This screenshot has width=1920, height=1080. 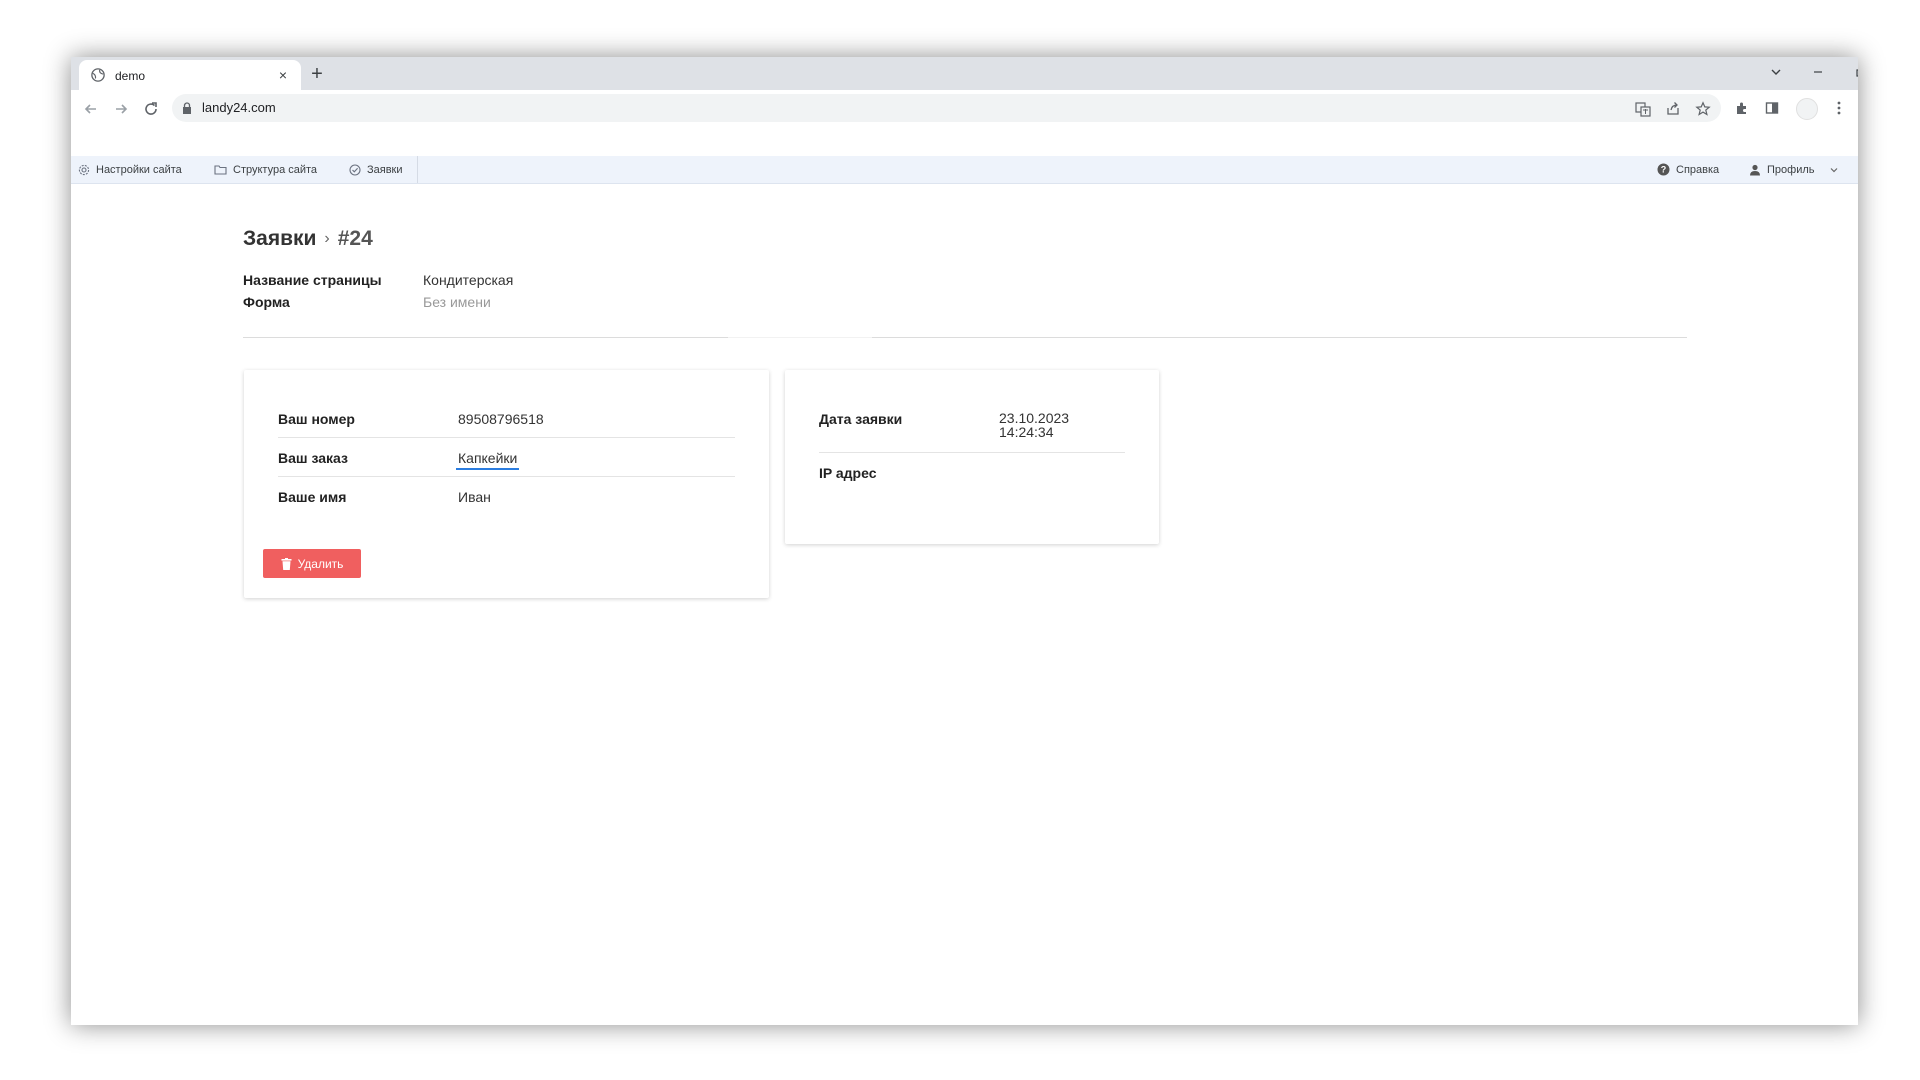 I want to click on new-tab-button: +, so click(x=317, y=74).